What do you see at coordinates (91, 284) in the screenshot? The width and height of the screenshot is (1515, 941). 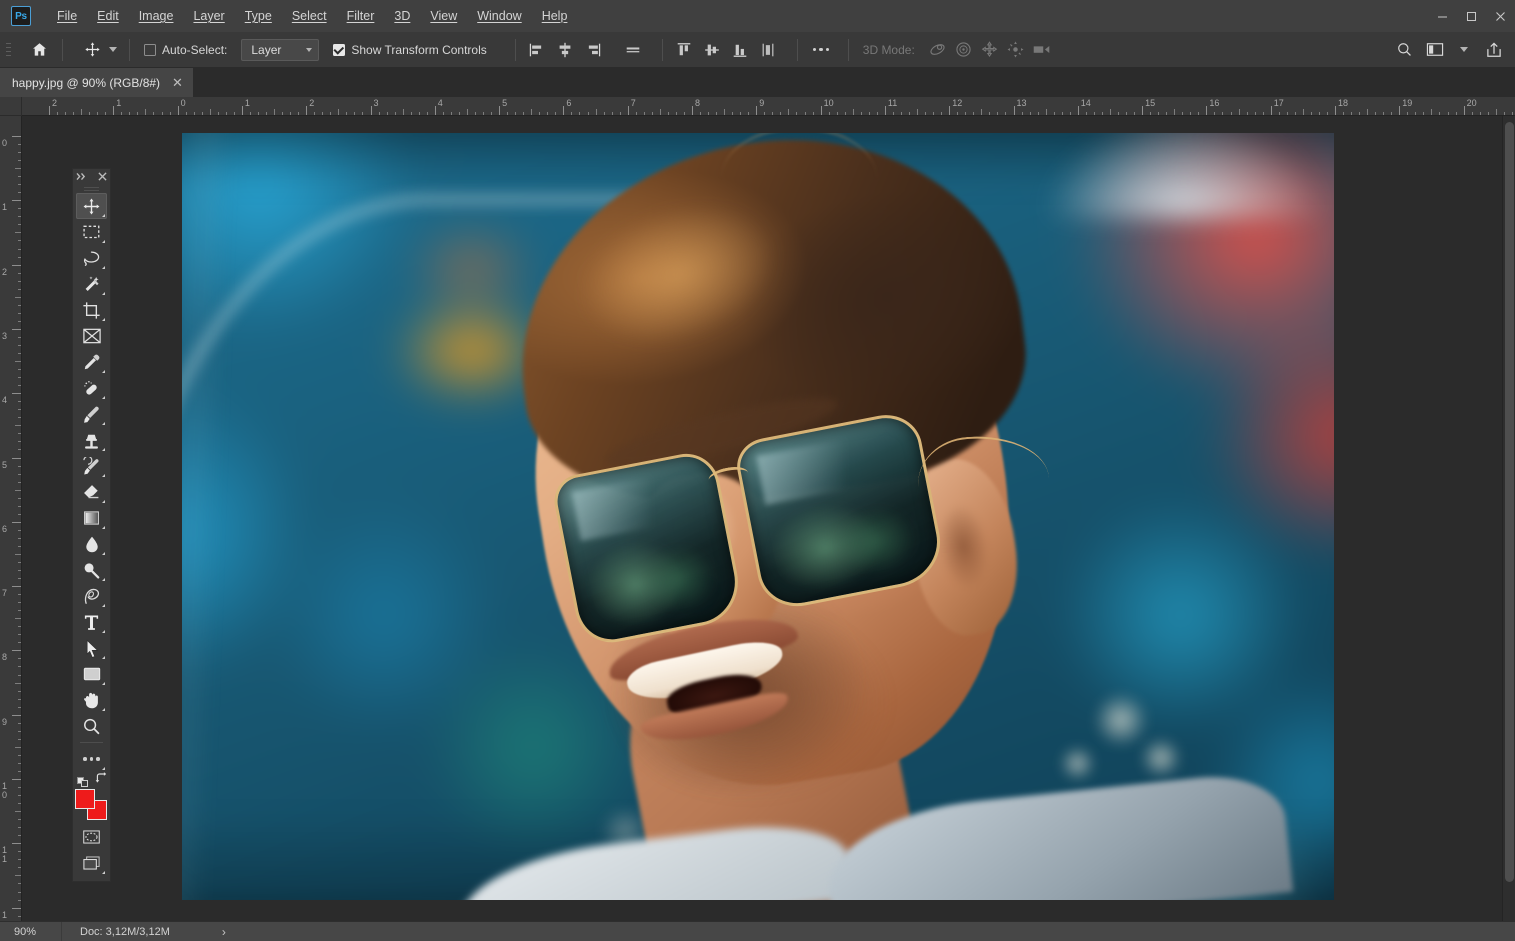 I see `tool-object-selection` at bounding box center [91, 284].